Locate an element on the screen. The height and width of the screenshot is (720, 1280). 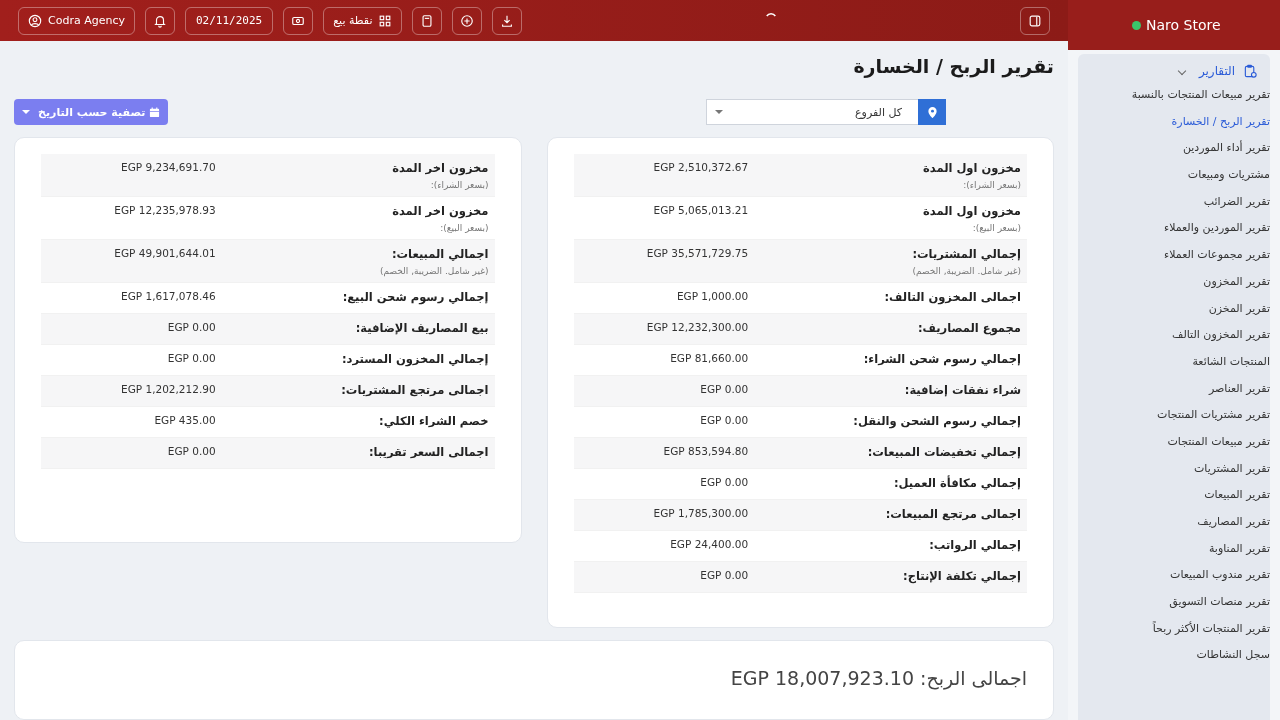
download-button is located at coordinates (507, 20).